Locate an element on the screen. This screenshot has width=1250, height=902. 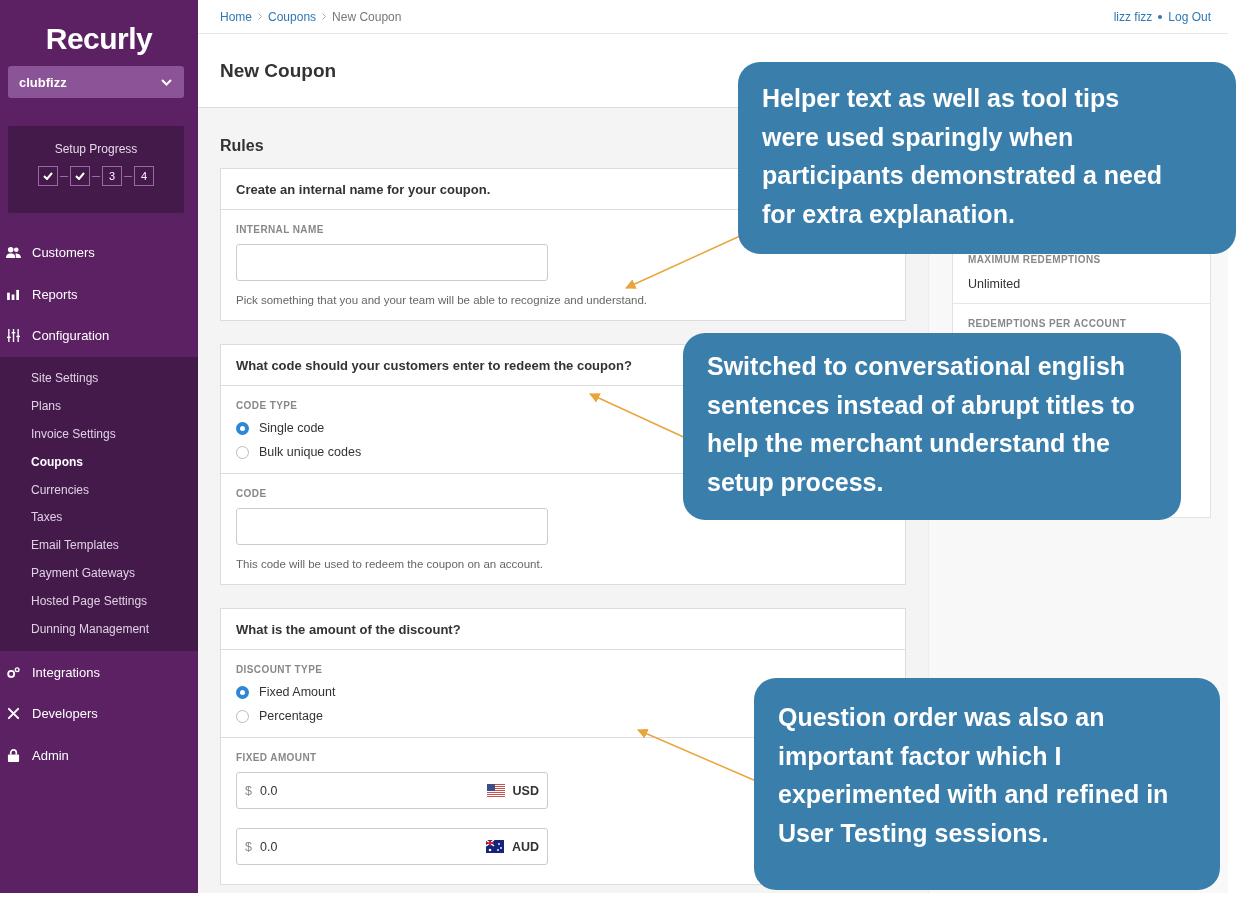
account-dropdown: clubfizz is located at coordinates (96, 82).